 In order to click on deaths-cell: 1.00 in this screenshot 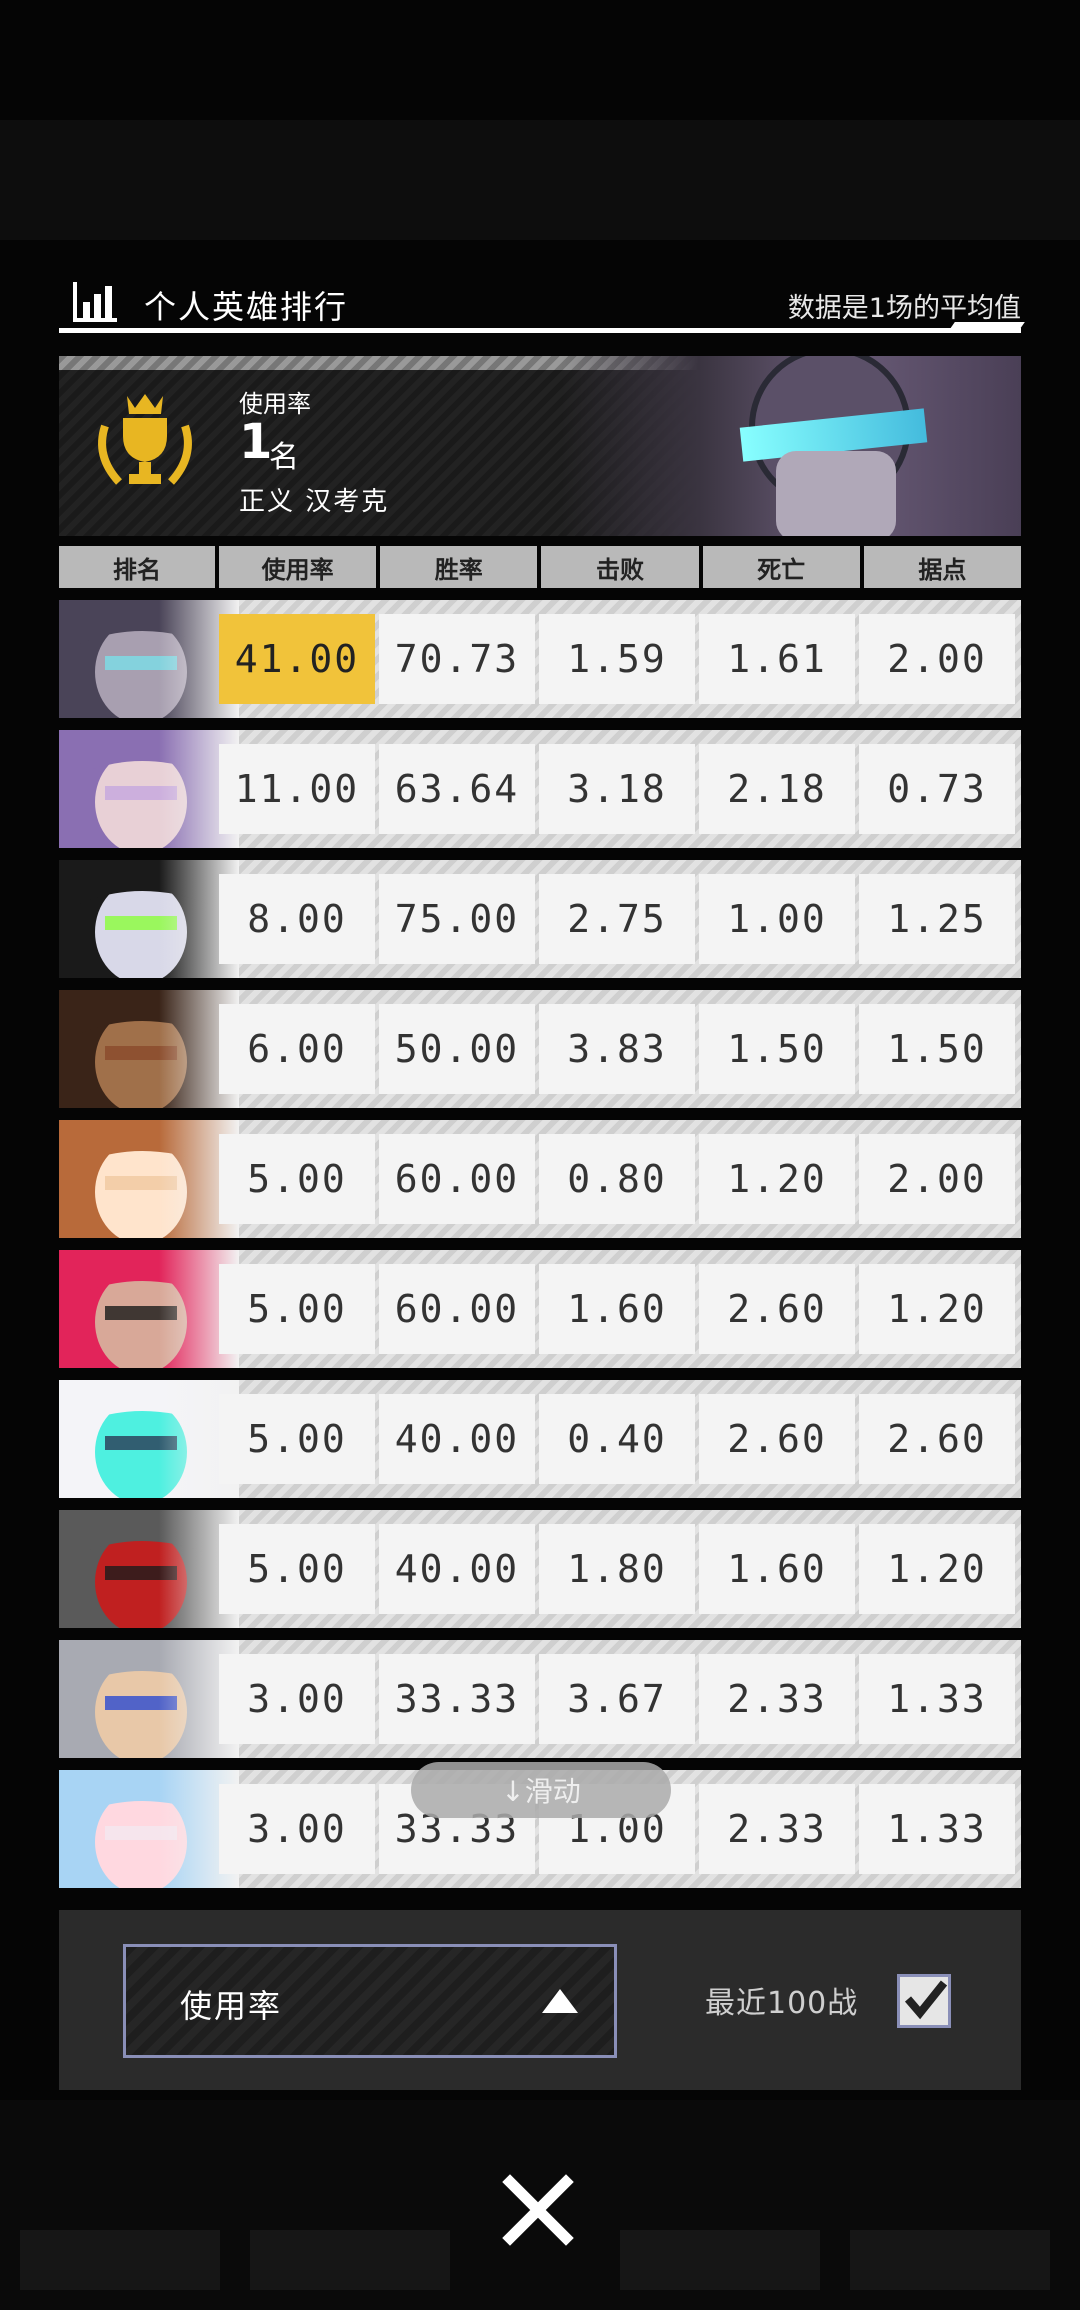, I will do `click(777, 919)`.